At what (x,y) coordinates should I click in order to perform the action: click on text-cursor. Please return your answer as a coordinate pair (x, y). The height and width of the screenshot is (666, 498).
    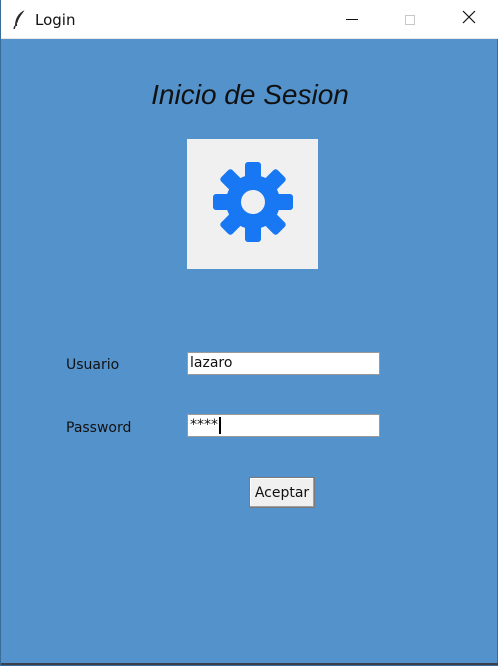
    Looking at the image, I should click on (220, 425).